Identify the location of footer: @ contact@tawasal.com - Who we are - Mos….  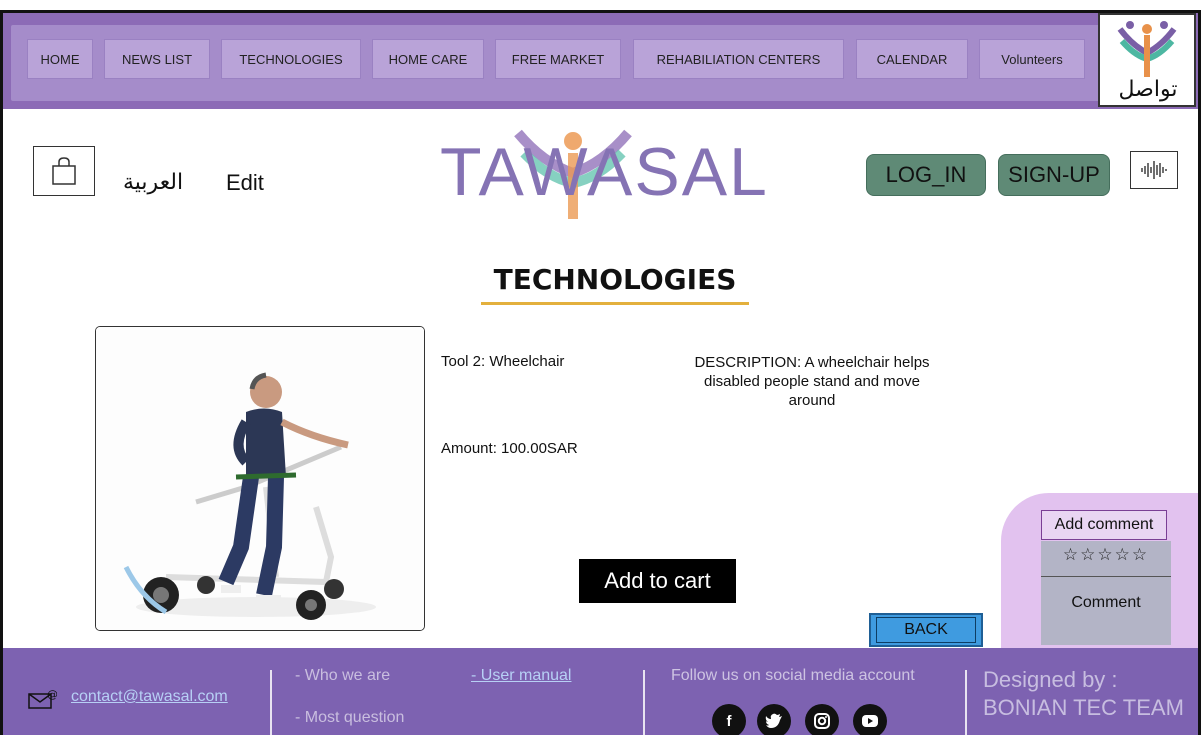
(600, 691).